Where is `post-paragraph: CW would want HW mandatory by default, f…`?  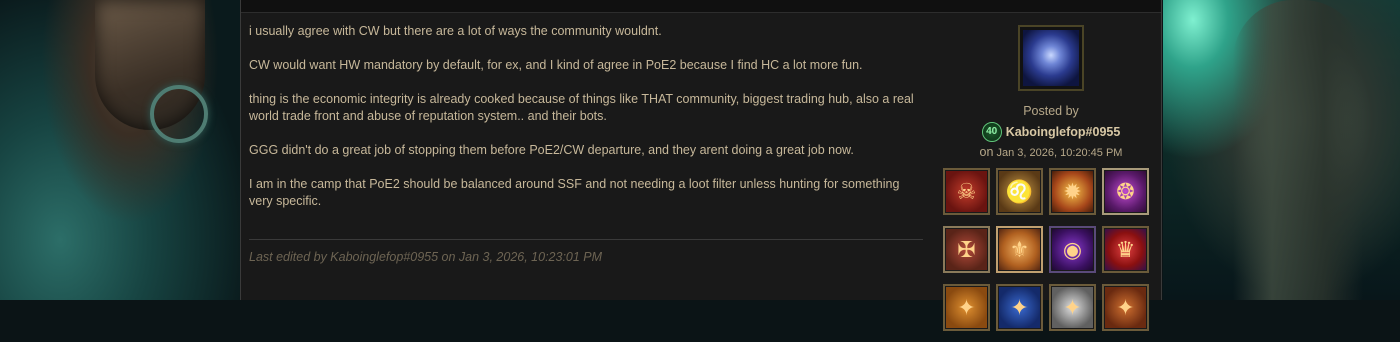 post-paragraph: CW would want HW mandatory by default, f… is located at coordinates (556, 65).